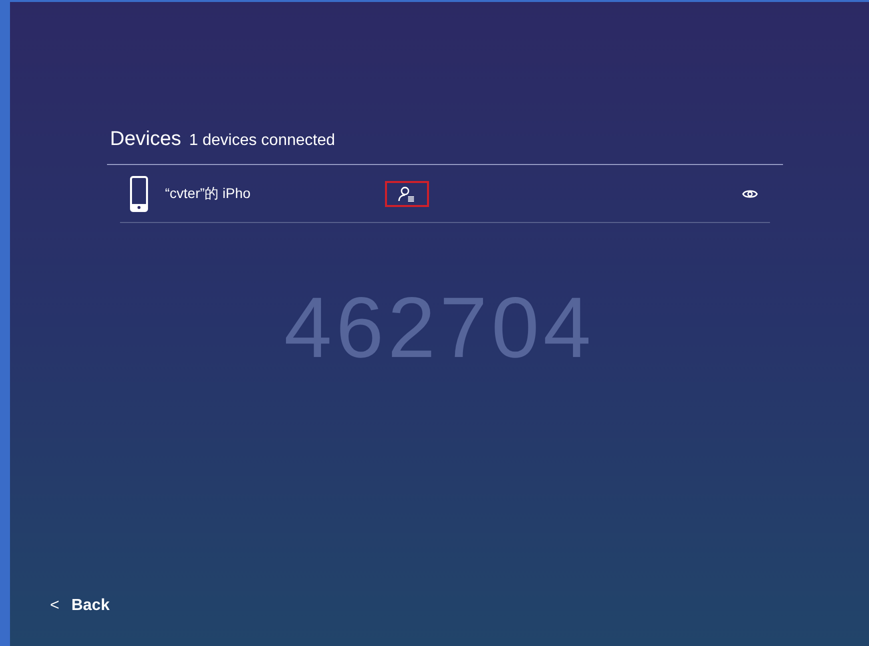 The width and height of the screenshot is (869, 646). Describe the element at coordinates (750, 194) in the screenshot. I see `eye-icon` at that location.